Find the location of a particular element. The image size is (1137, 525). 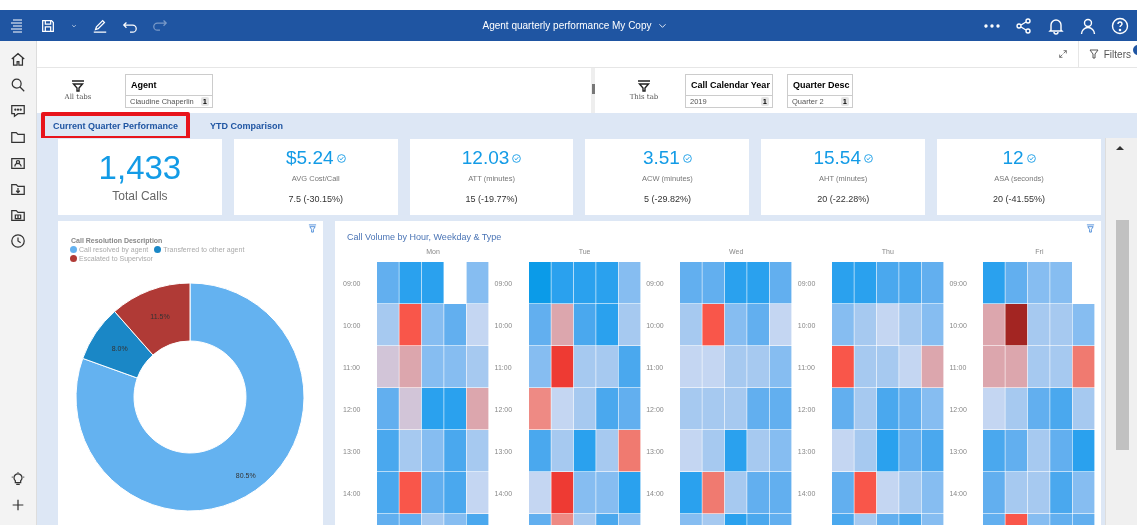

kpi-value: 3.51 is located at coordinates (661, 158).